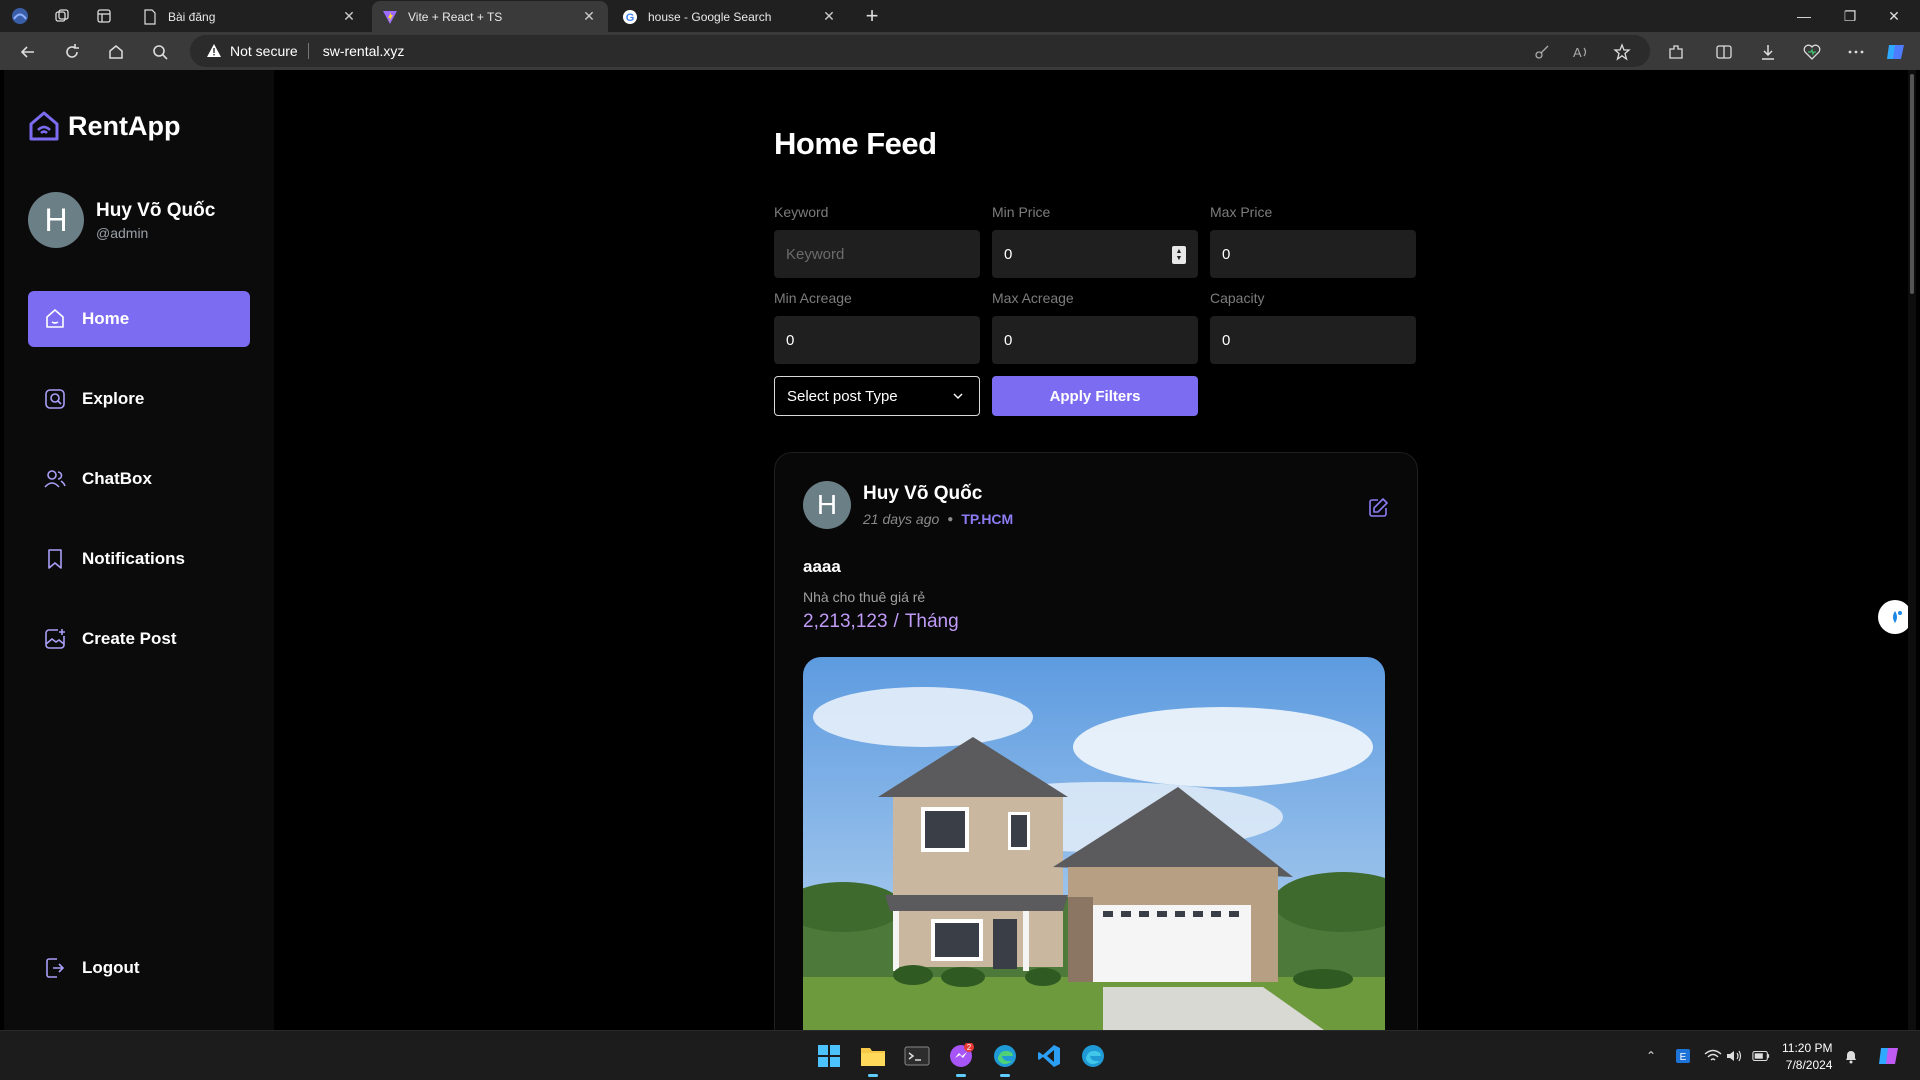 Image resolution: width=1920 pixels, height=1080 pixels. What do you see at coordinates (1850, 16) in the screenshot?
I see `restore-icon: ❐` at bounding box center [1850, 16].